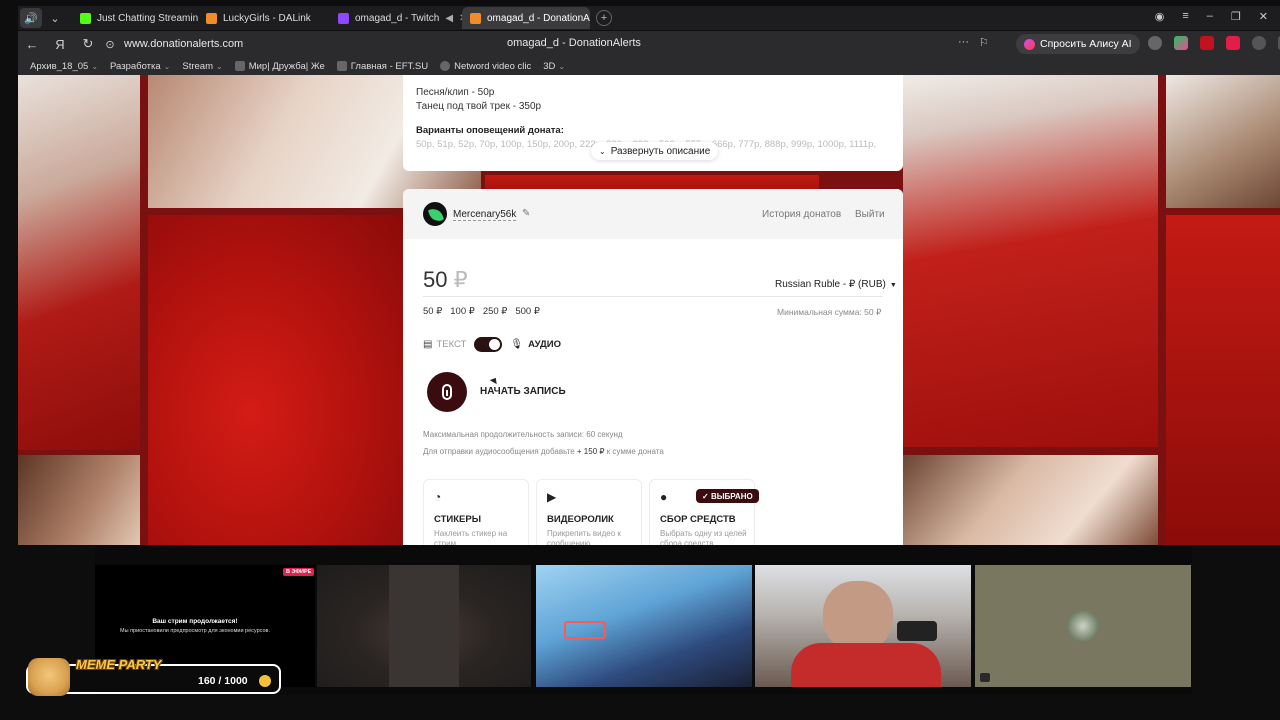 The height and width of the screenshot is (720, 1280). What do you see at coordinates (552, 497) in the screenshot?
I see `play-icon: ▶` at bounding box center [552, 497].